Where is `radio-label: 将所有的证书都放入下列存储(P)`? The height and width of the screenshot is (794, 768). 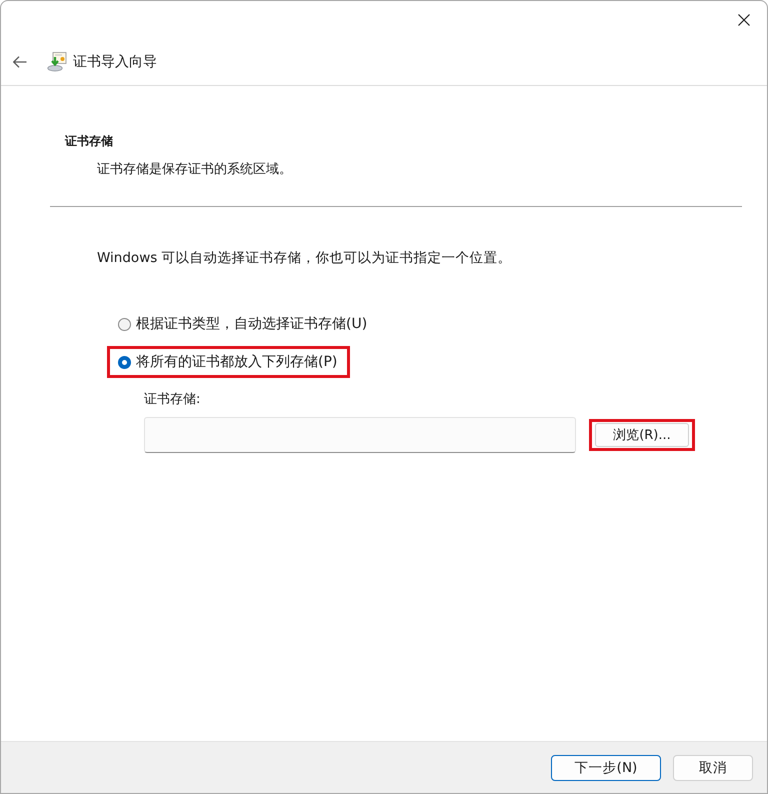 radio-label: 将所有的证书都放入下列存储(P) is located at coordinates (237, 362).